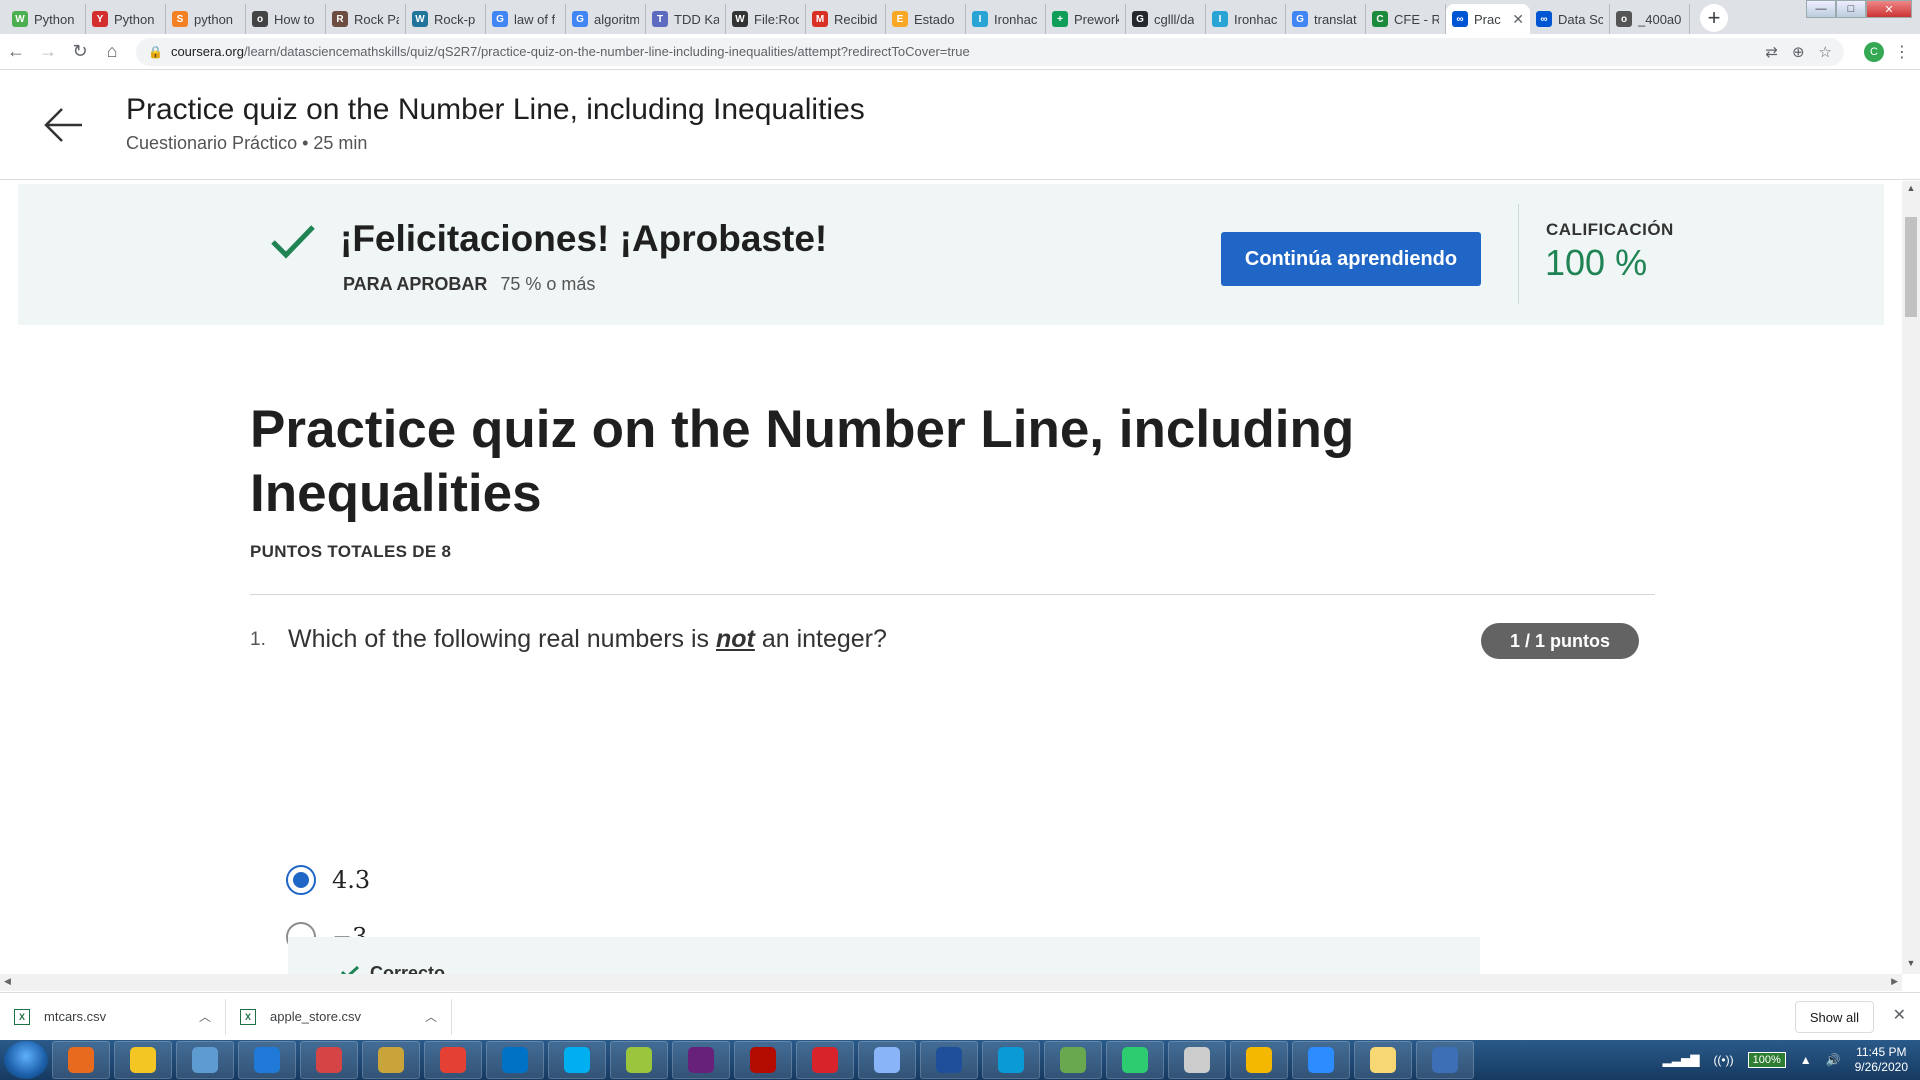 This screenshot has height=1080, width=1920. I want to click on answer-option: 4.3, so click(328, 880).